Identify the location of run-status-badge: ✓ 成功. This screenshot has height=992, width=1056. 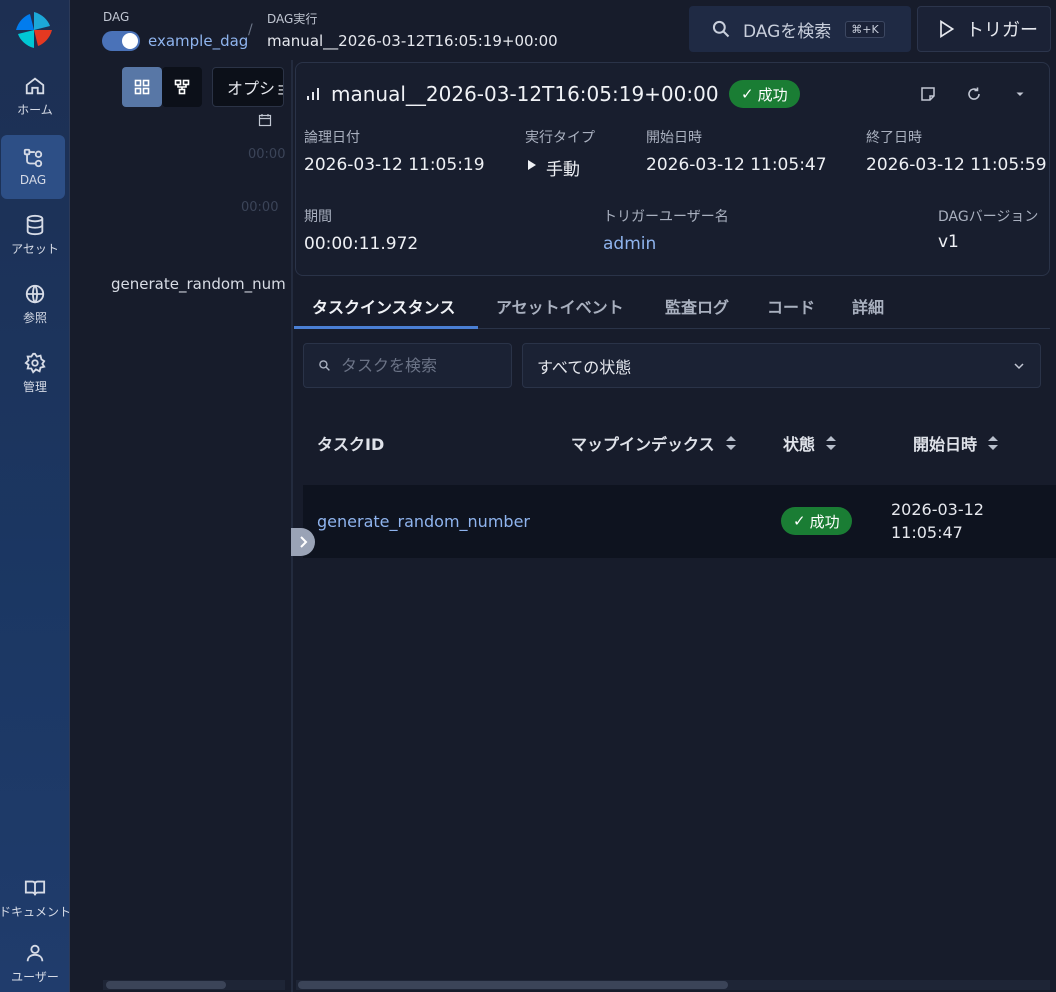
(764, 94).